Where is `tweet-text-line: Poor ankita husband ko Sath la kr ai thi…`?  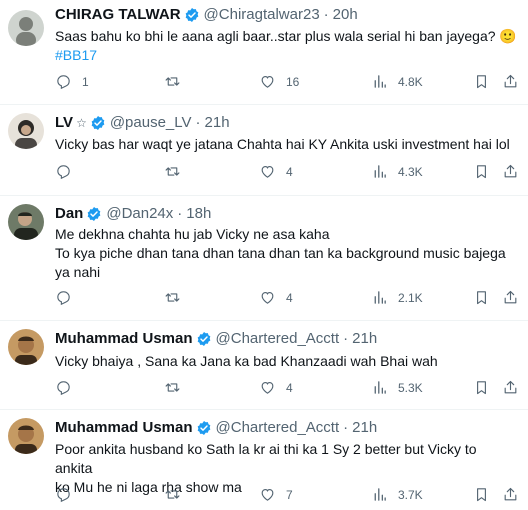 tweet-text-line: Poor ankita husband ko Sath la kr ai thi… is located at coordinates (266, 458).